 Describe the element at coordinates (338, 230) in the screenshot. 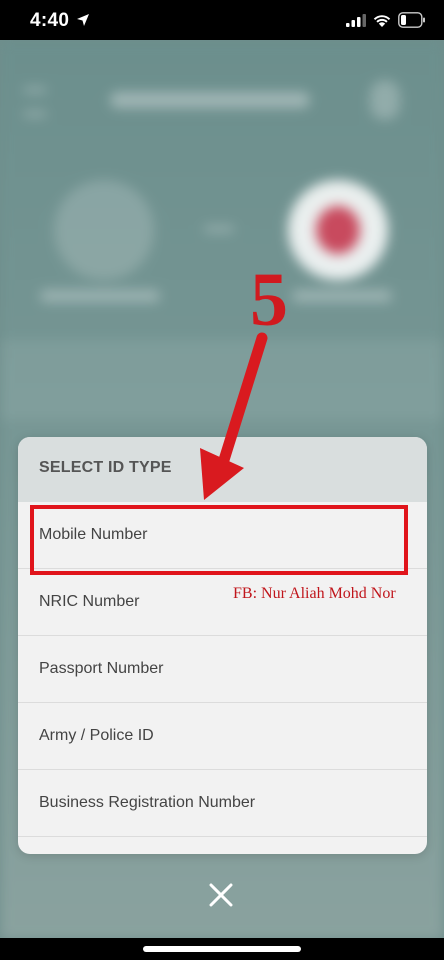

I see `background-bank-logo-icon` at that location.